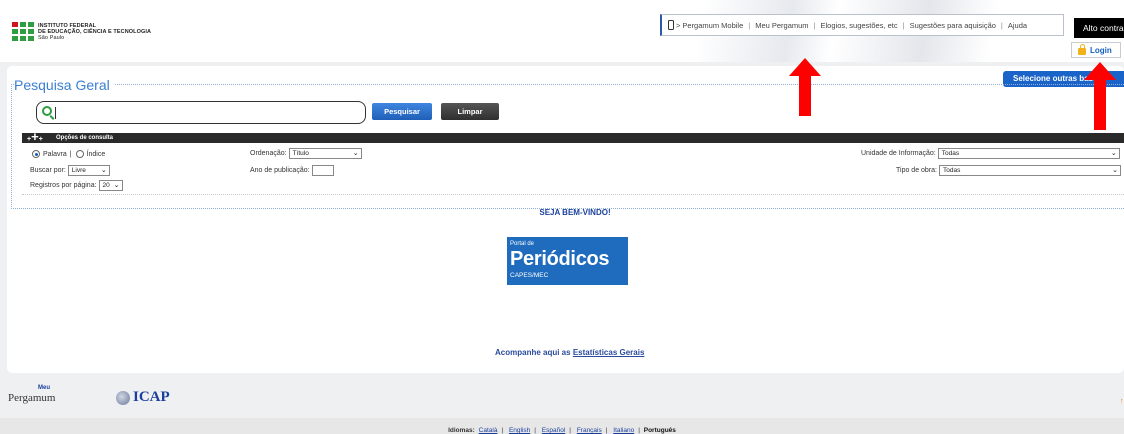 This screenshot has height=434, width=1124. I want to click on link-pergamum-mobile: Pergamum Mobile, so click(712, 25).